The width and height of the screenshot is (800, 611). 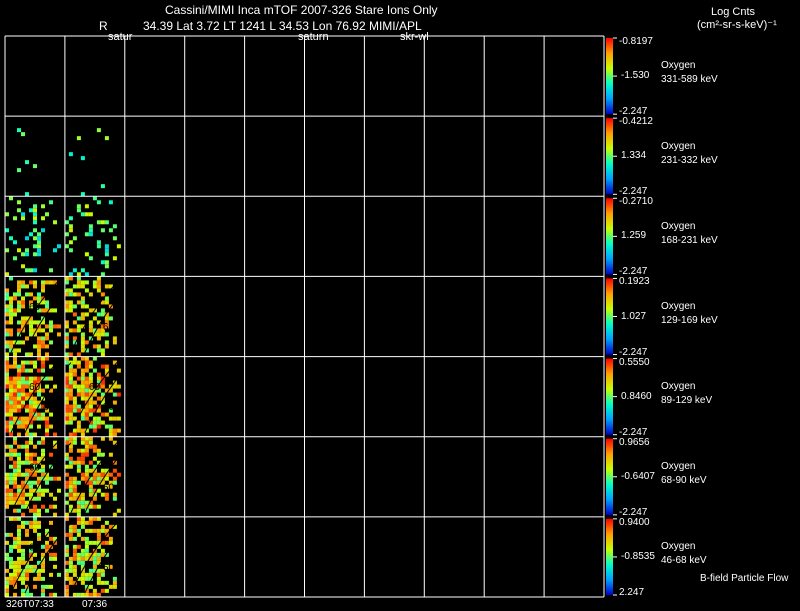 I want to click on colorbar, so click(x=609, y=316).